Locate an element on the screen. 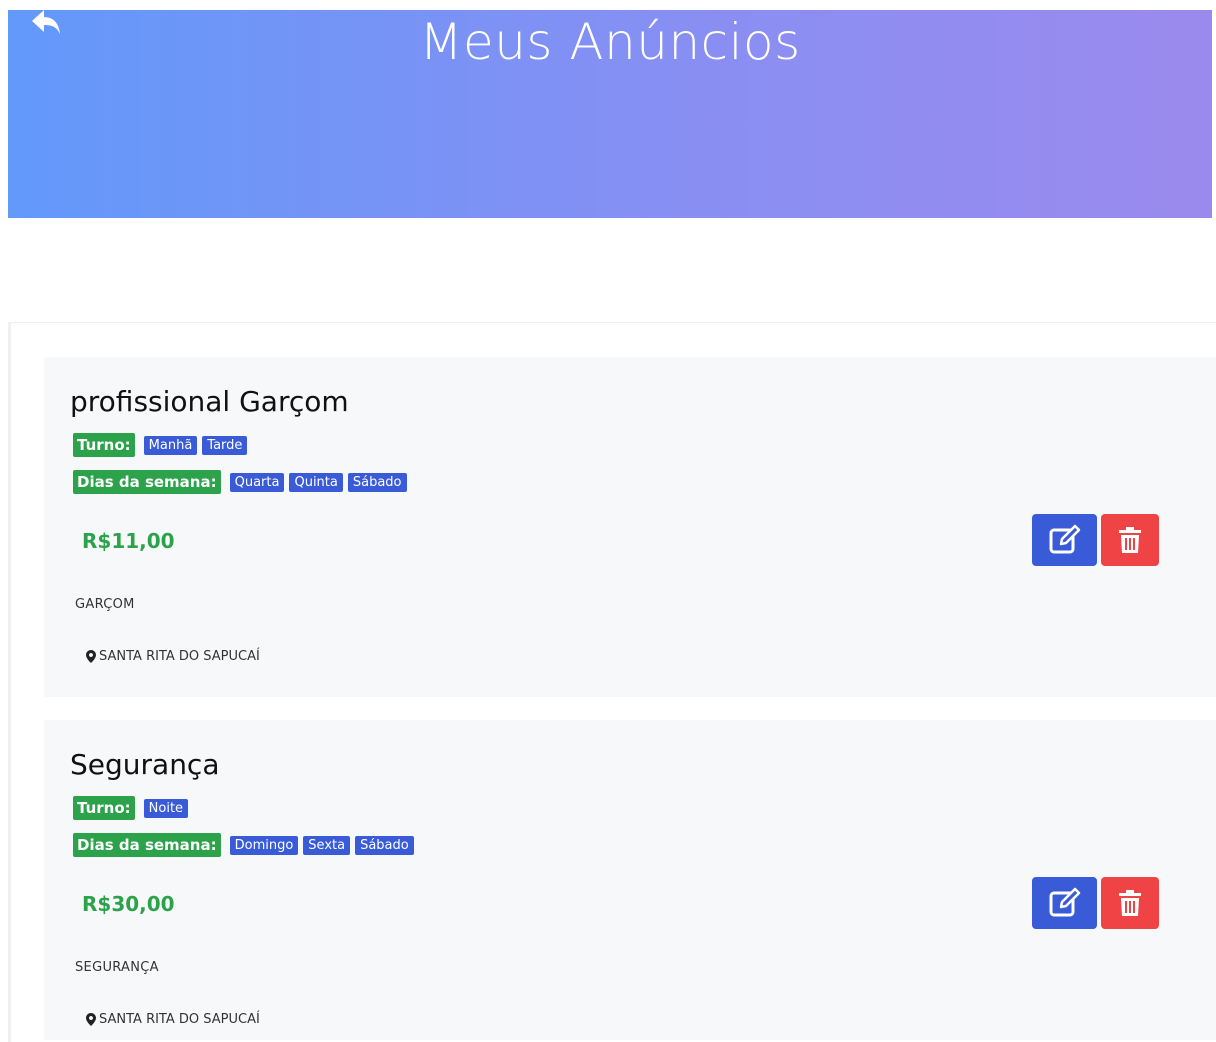  turno-tag: Tarde is located at coordinates (225, 445).